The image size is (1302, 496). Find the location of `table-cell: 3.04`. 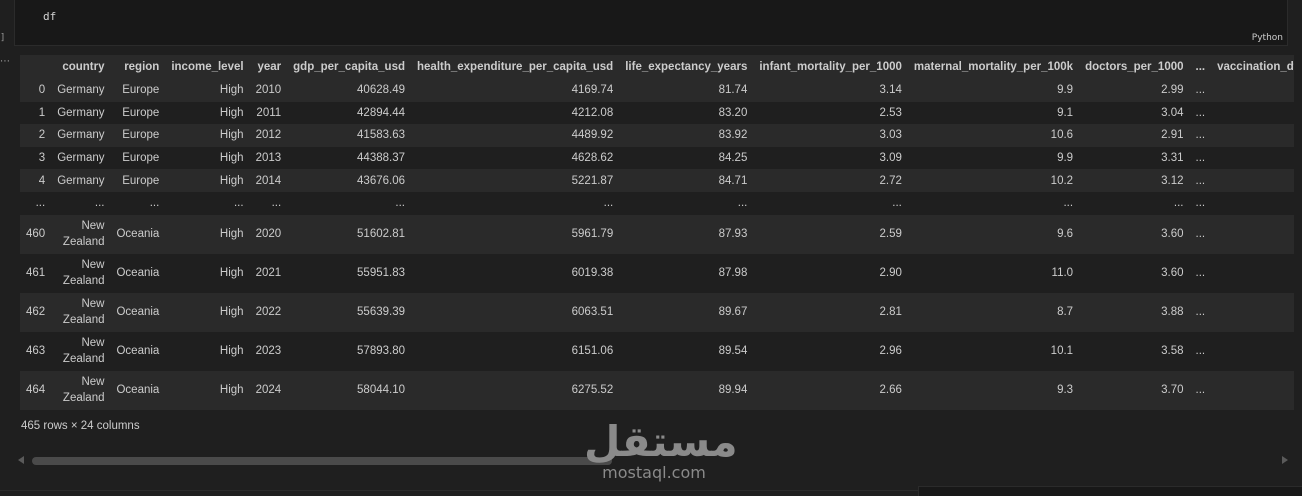

table-cell: 3.04 is located at coordinates (1172, 112).